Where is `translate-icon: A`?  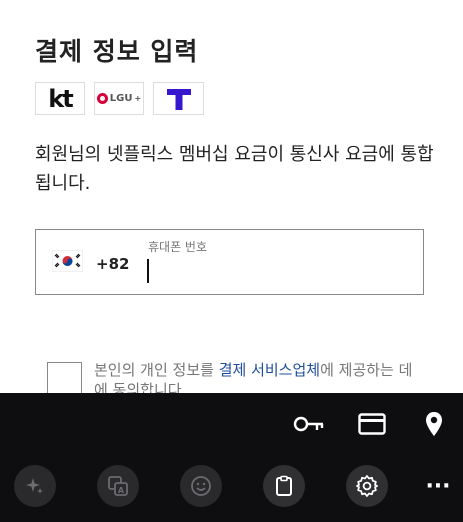
translate-icon: A is located at coordinates (118, 486).